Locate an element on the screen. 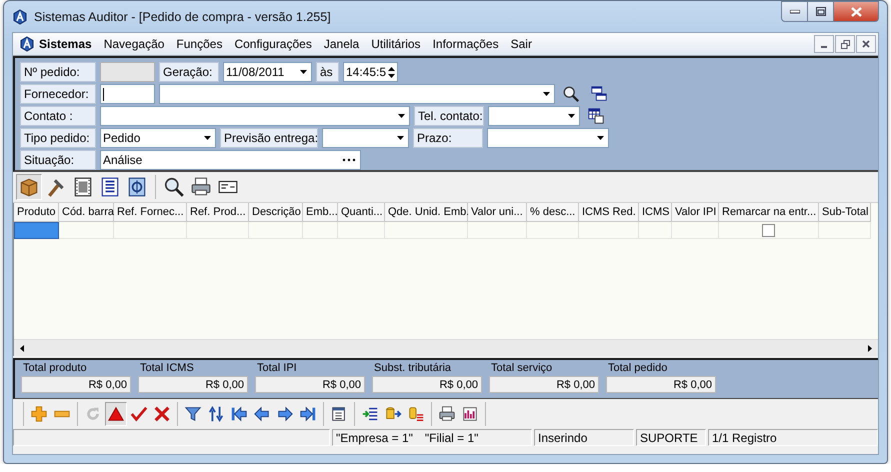 Image resolution: width=891 pixels, height=472 pixels. column-header: Cód. barra is located at coordinates (86, 212).